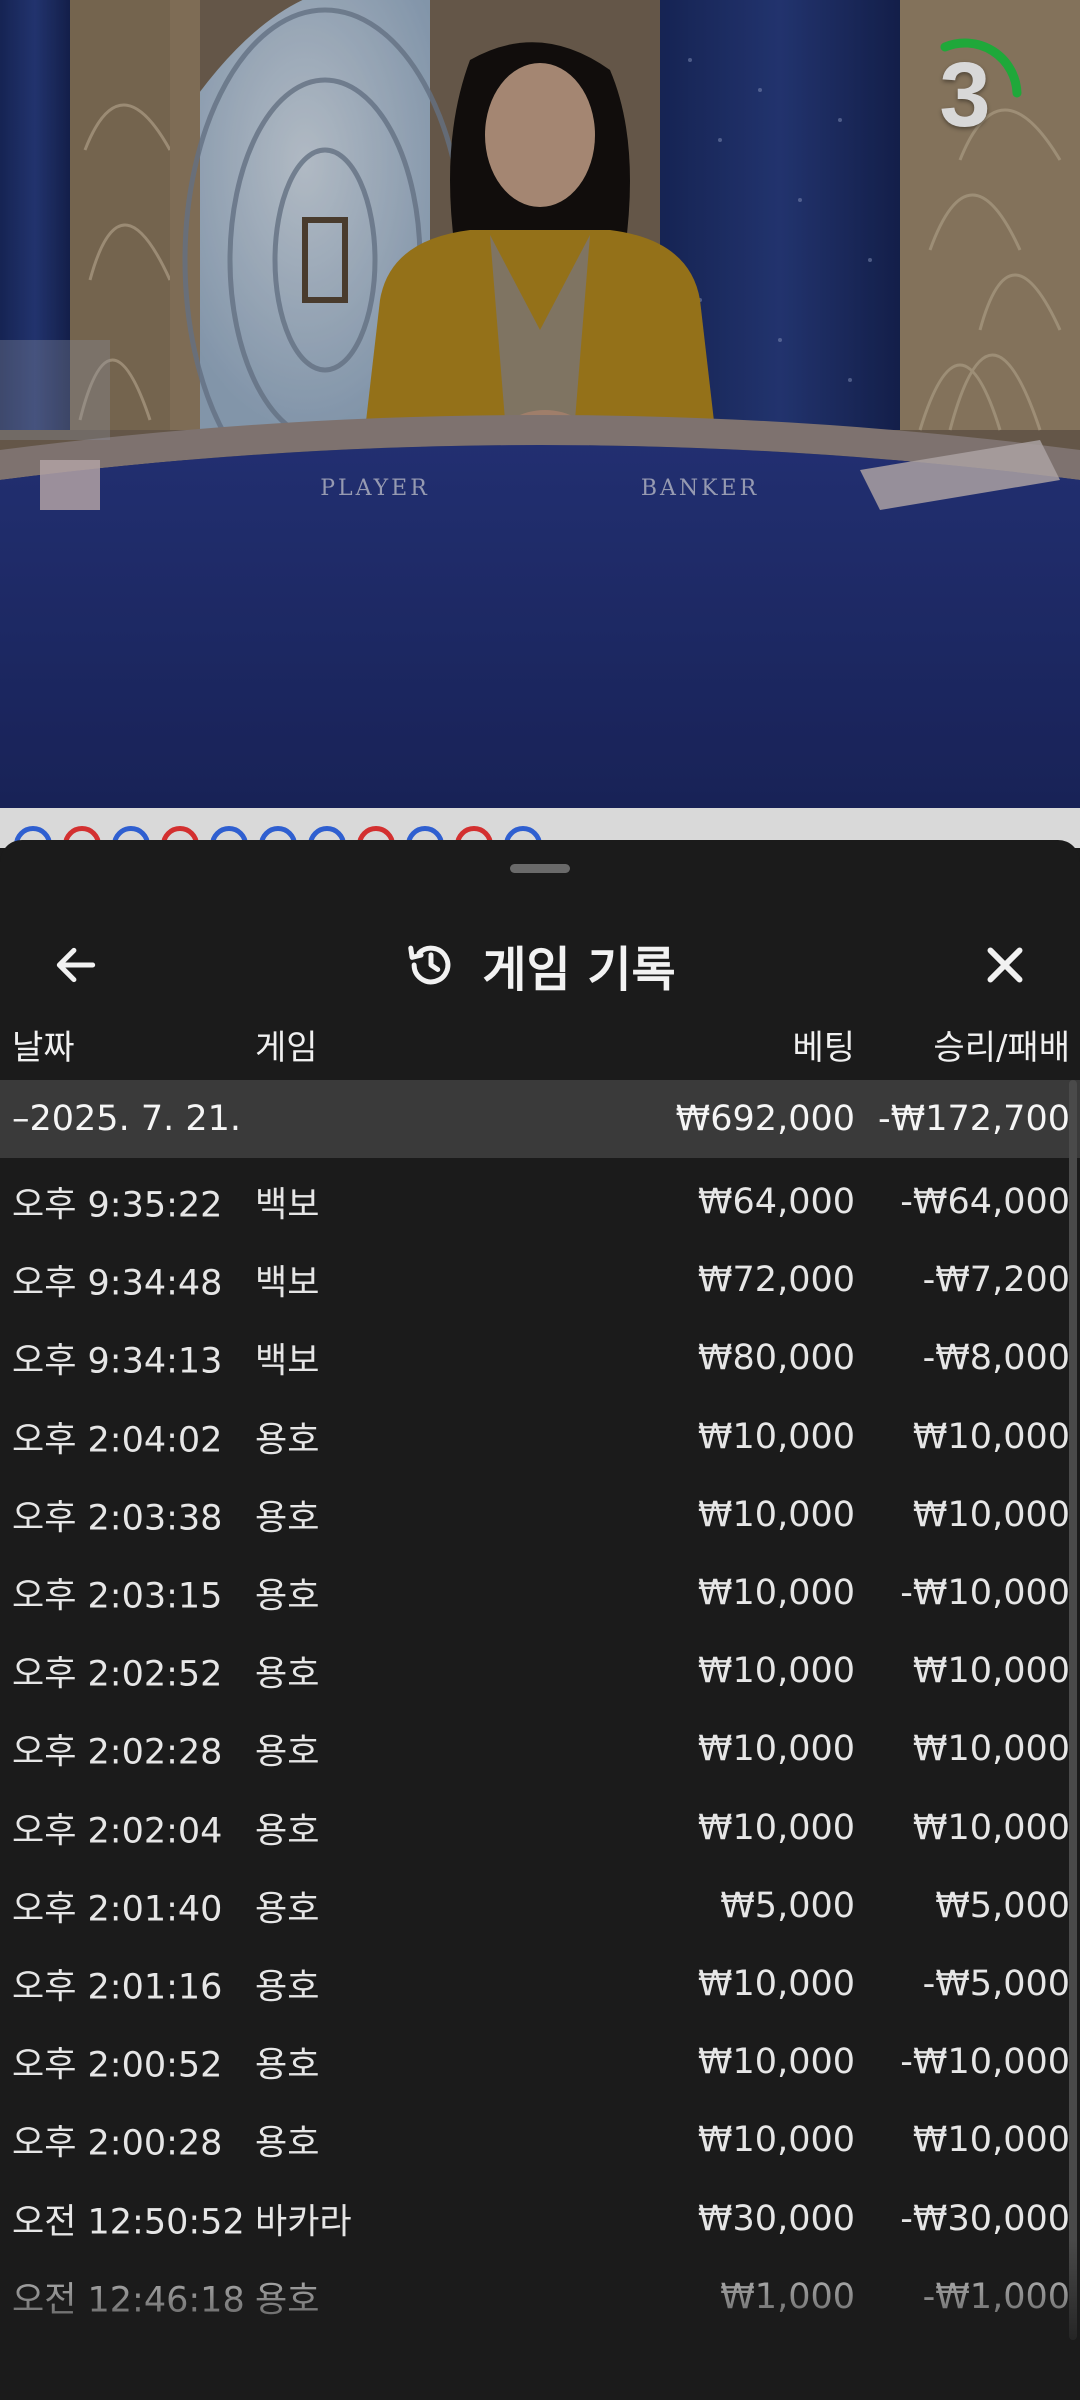  Describe the element at coordinates (996, 1280) in the screenshot. I see `row-winloss: -₩7,200` at that location.